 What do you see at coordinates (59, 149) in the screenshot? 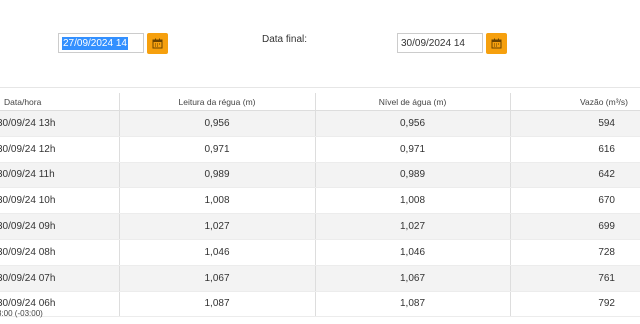
I see `cell-datetime: 30/09/24 12h` at bounding box center [59, 149].